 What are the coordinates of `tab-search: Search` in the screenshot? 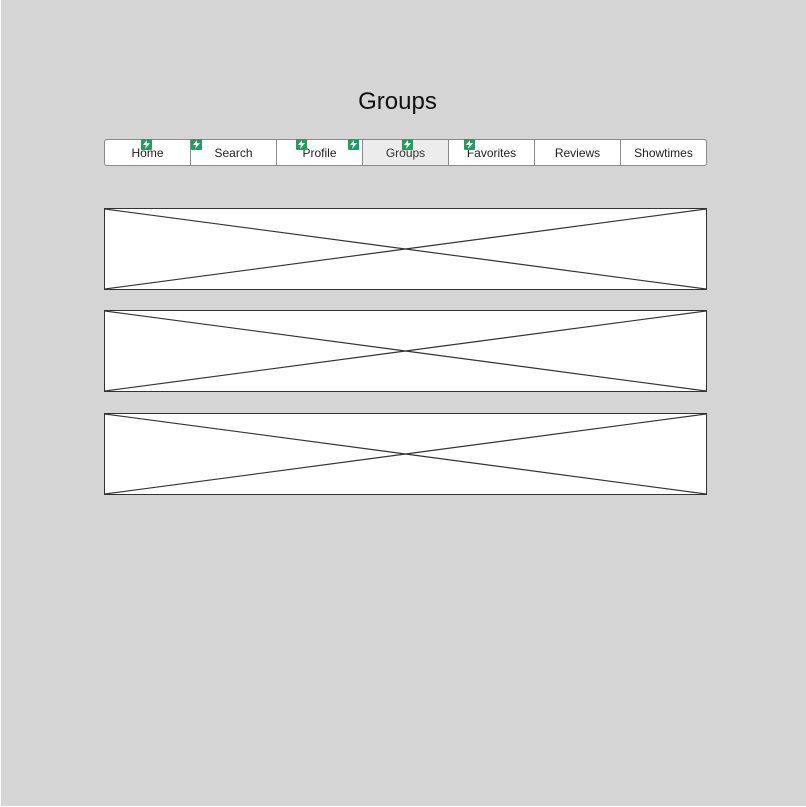 It's located at (233, 152).